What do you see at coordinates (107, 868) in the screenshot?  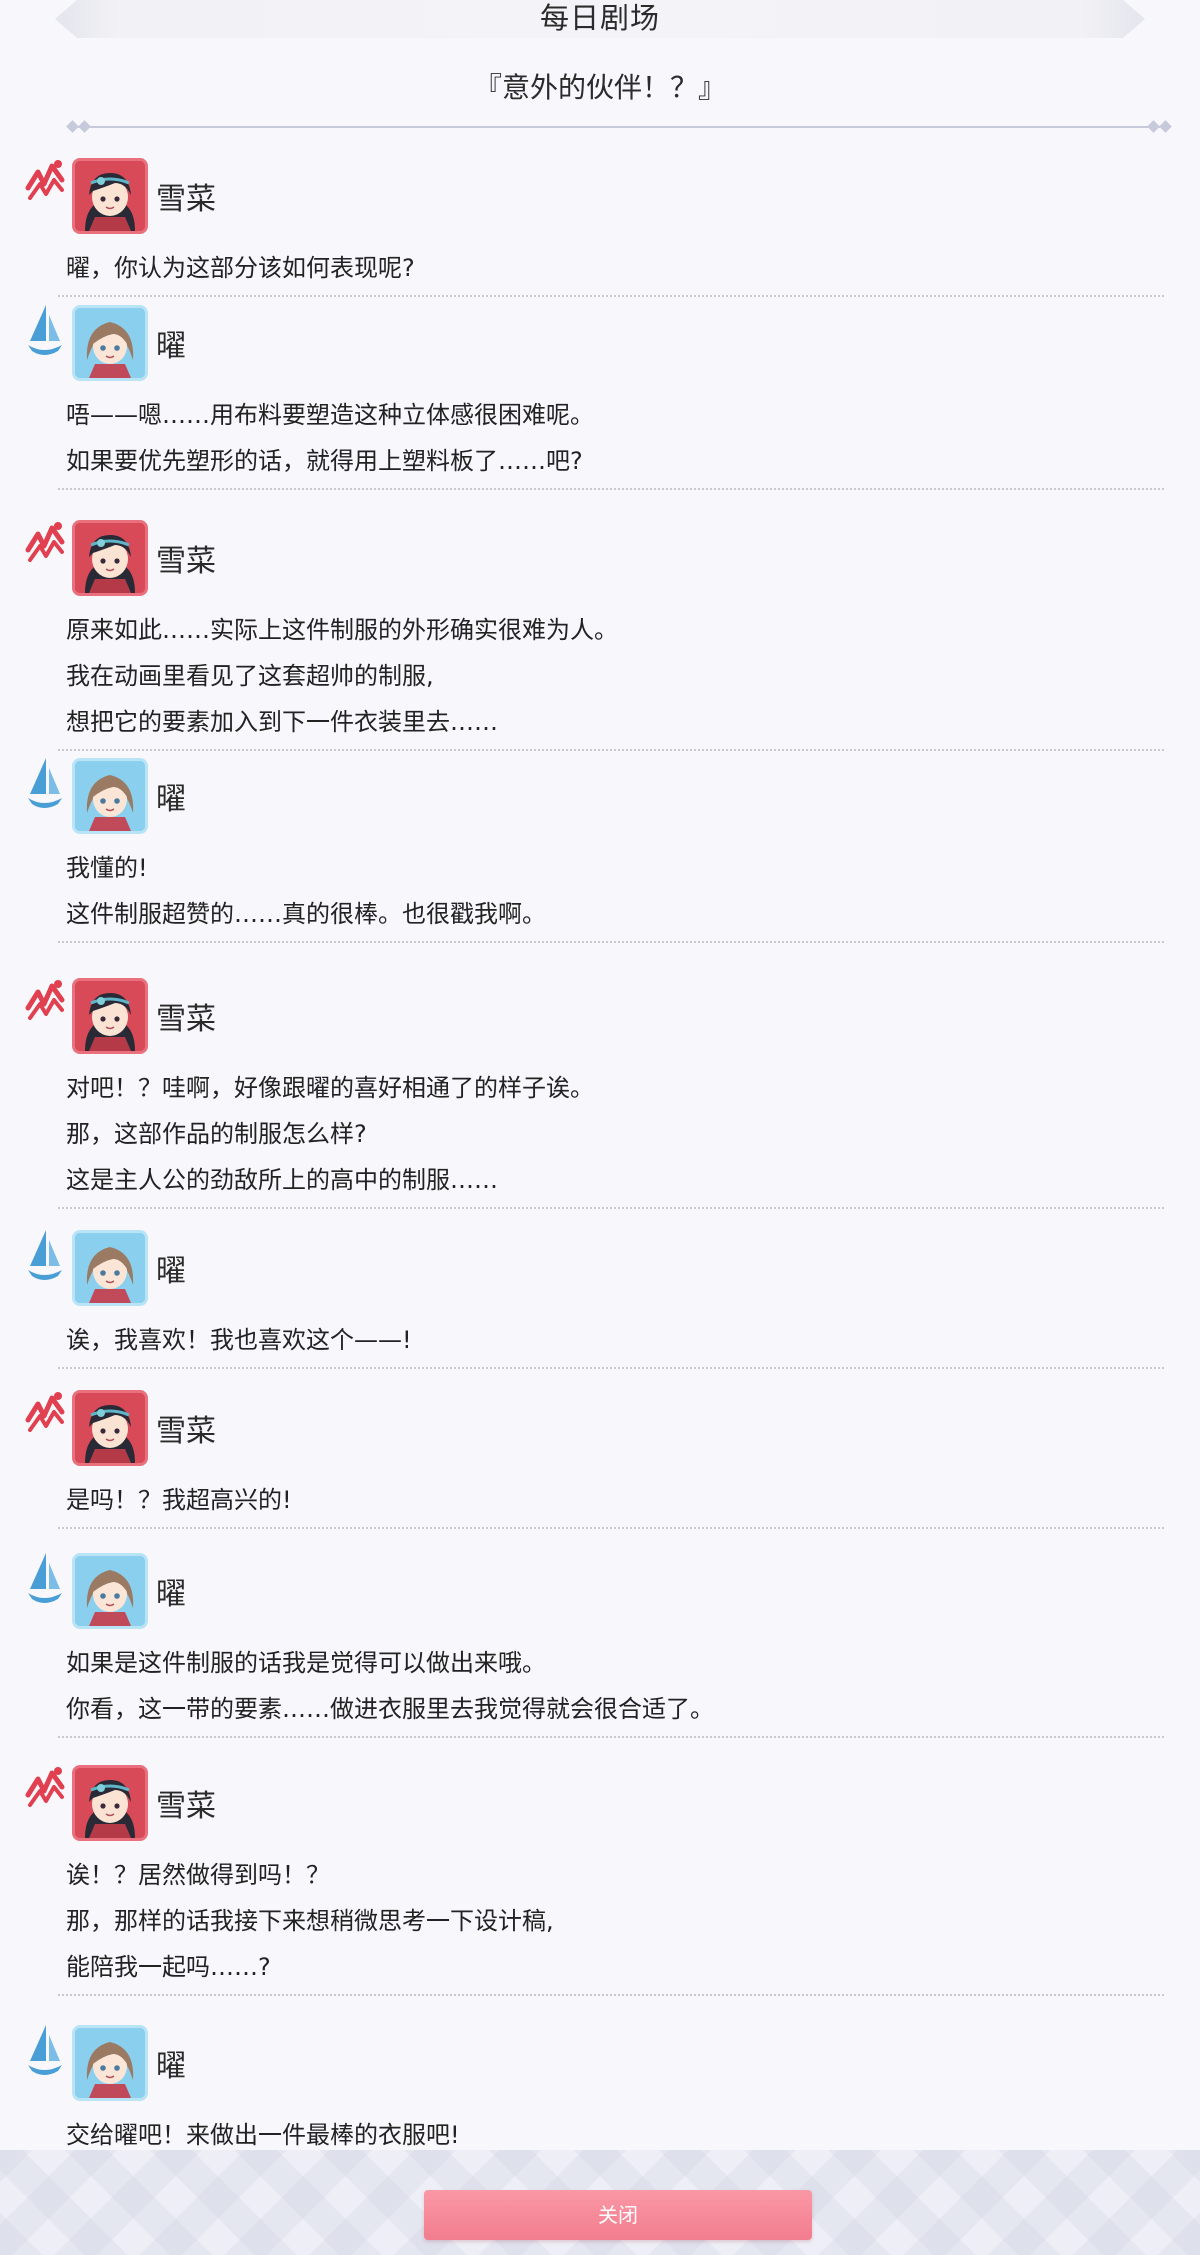 I see `dialogue-line: 我懂的!` at bounding box center [107, 868].